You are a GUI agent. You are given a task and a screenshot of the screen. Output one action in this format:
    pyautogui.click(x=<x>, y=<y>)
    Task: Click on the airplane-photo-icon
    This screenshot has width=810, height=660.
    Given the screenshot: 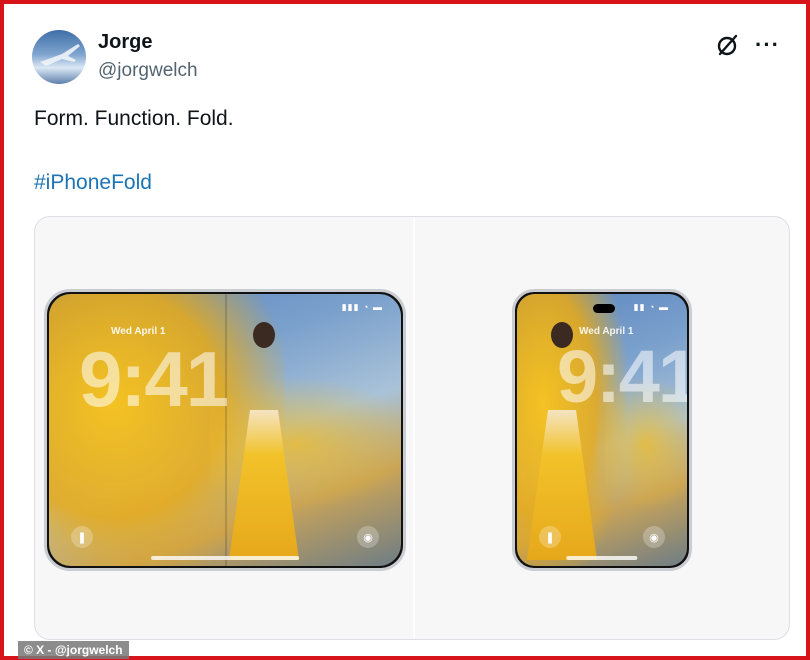 What is the action you would take?
    pyautogui.click(x=60, y=55)
    